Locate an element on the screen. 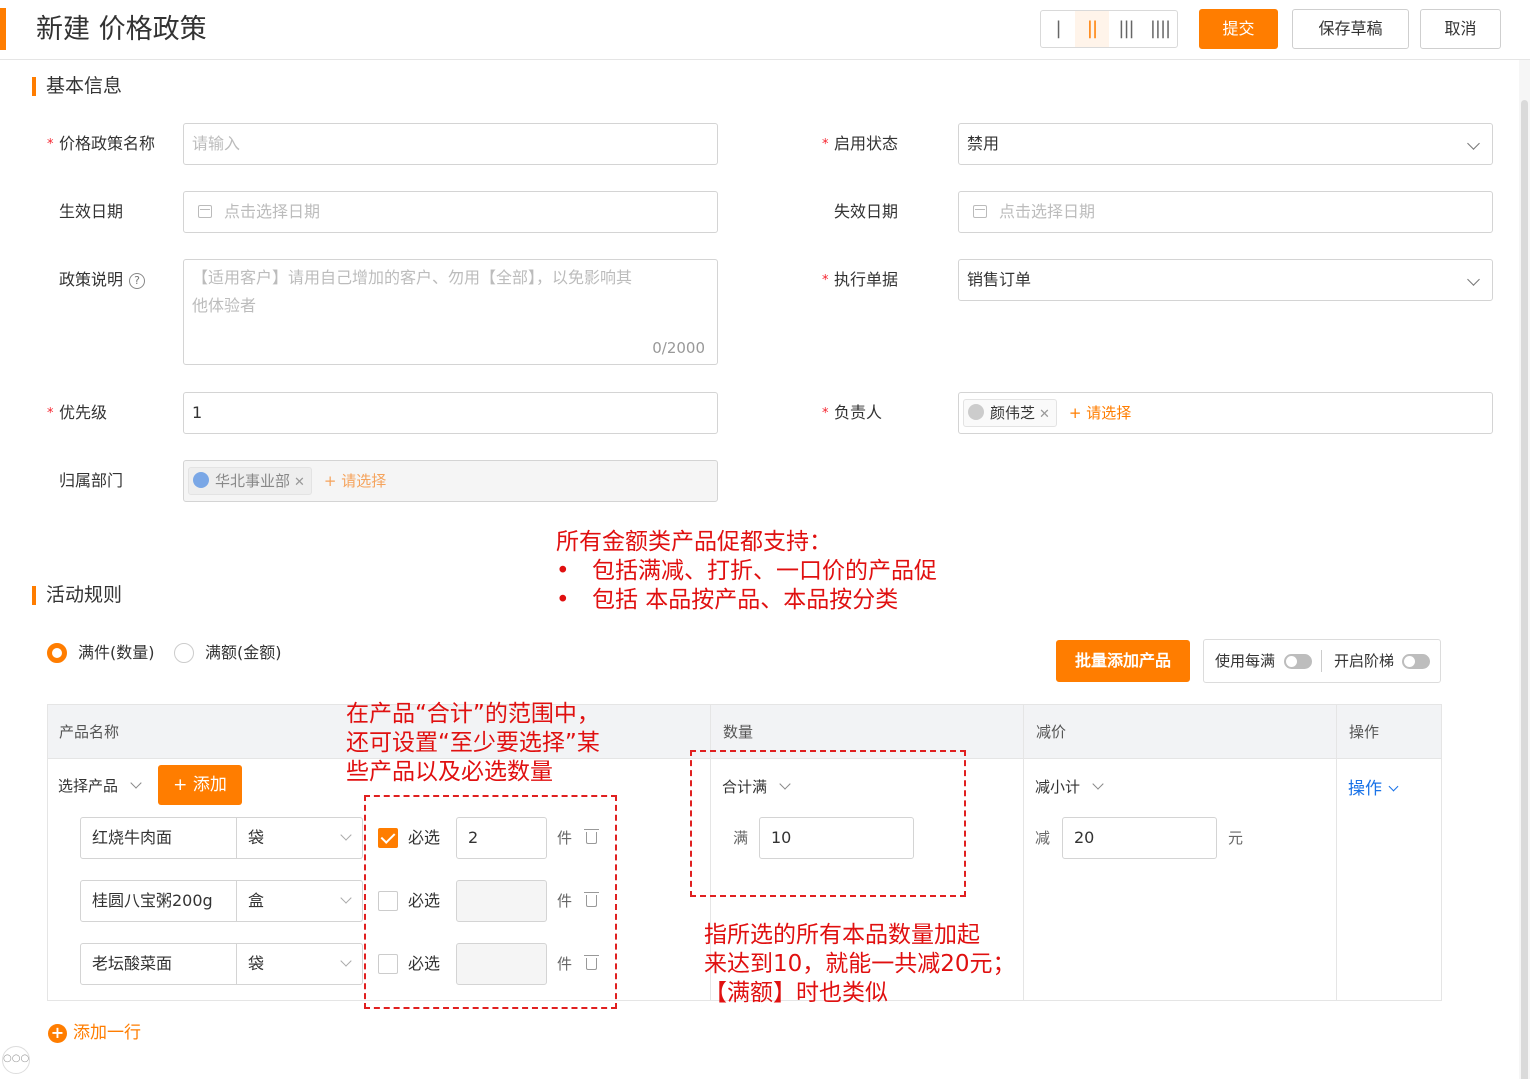  department-icon is located at coordinates (201, 480).